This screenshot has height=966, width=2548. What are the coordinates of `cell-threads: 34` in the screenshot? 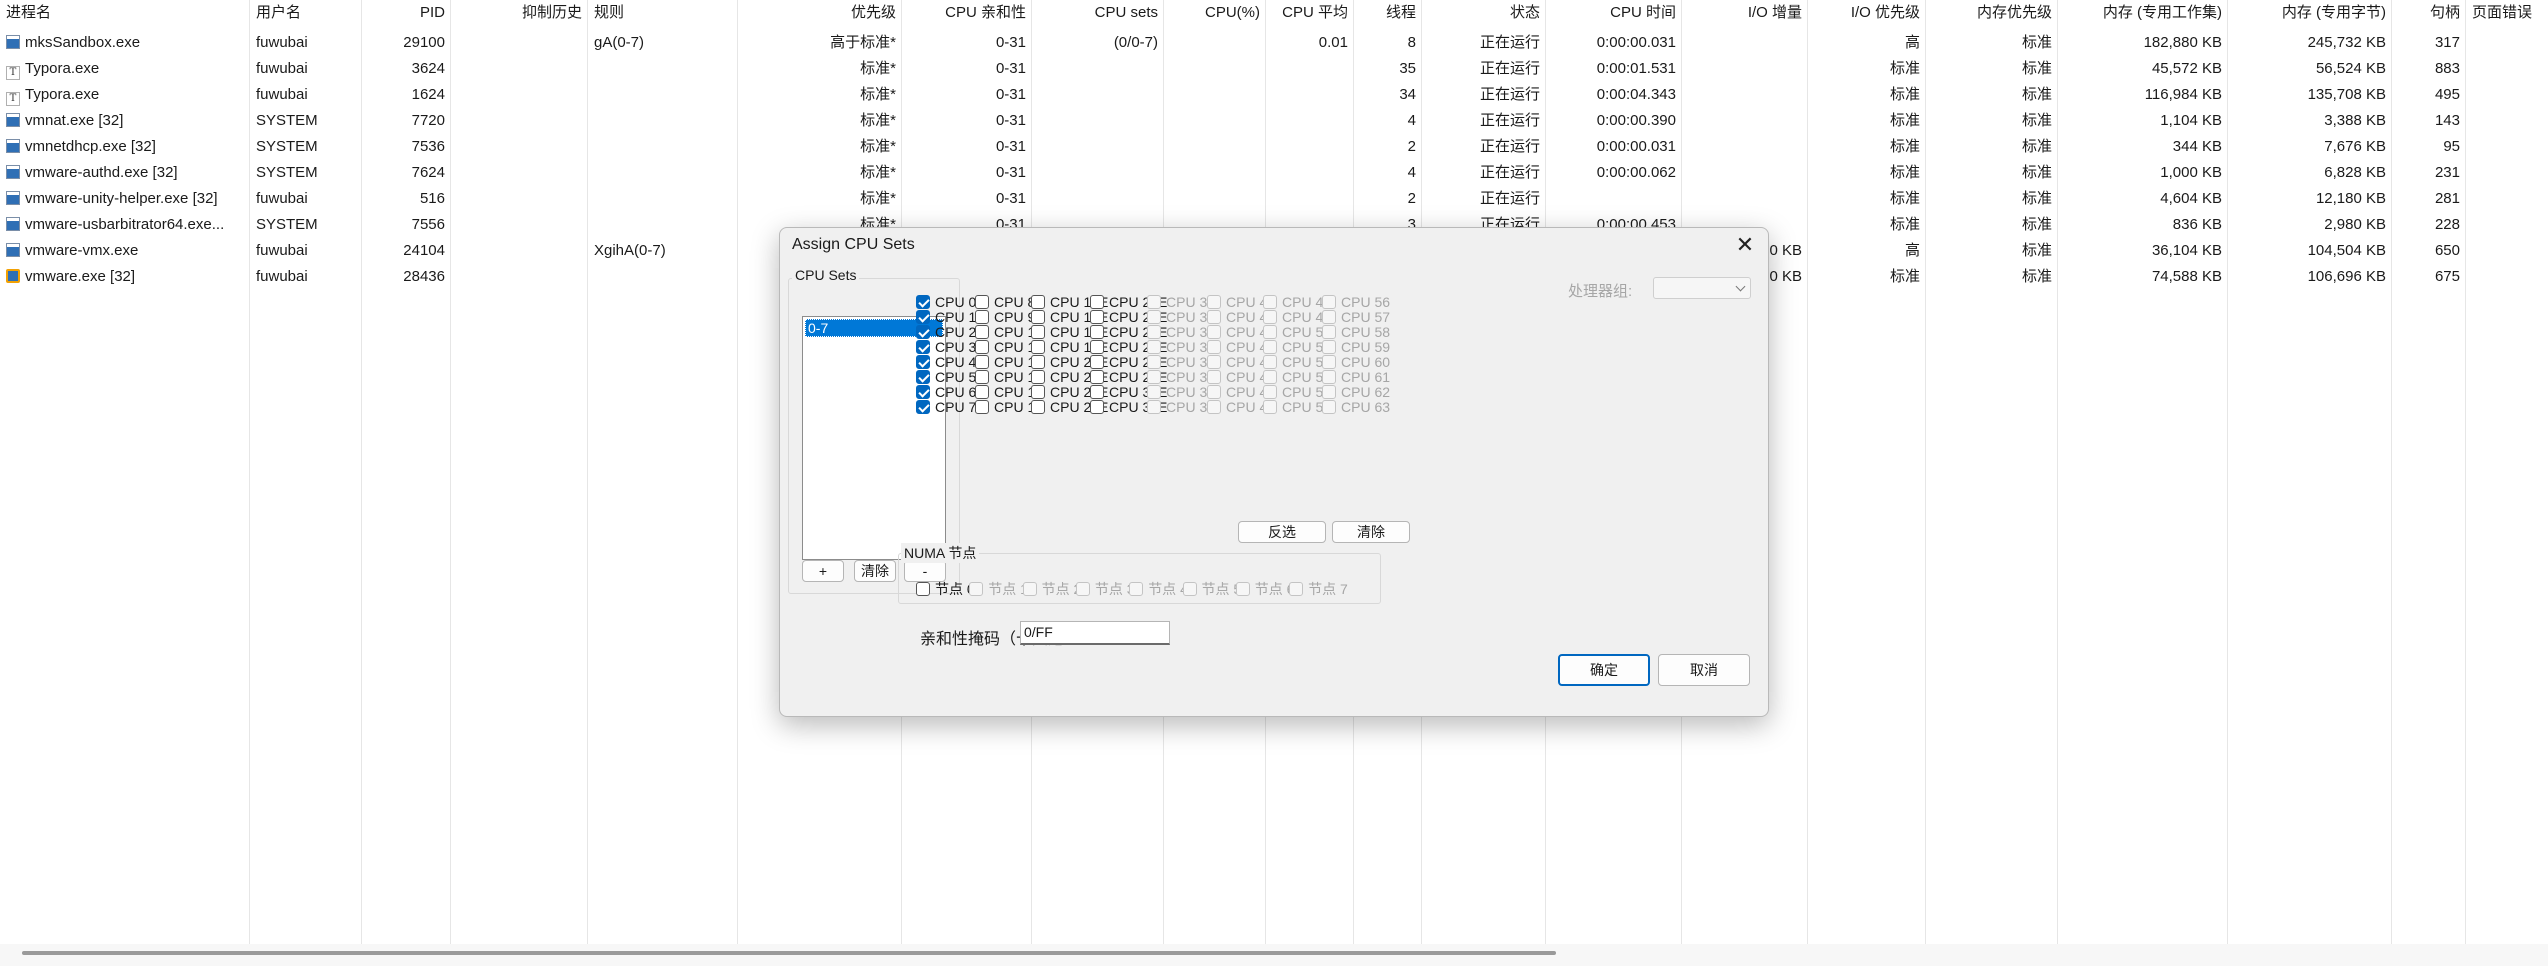 It's located at (1388, 95).